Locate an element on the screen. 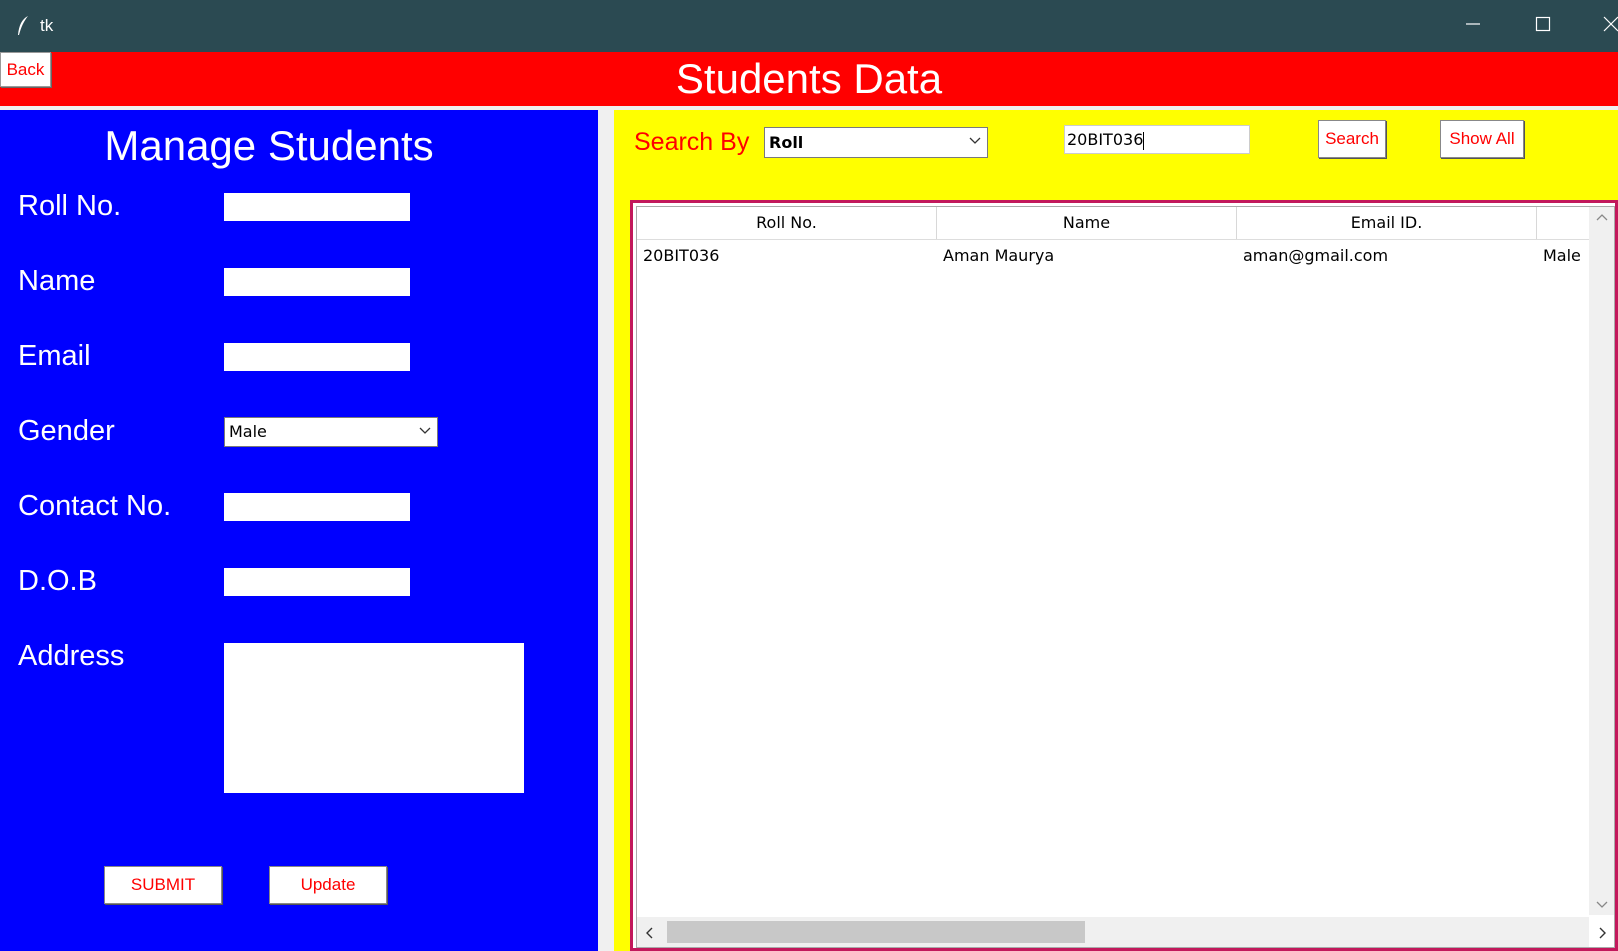  scroll-left-icon is located at coordinates (649, 933).